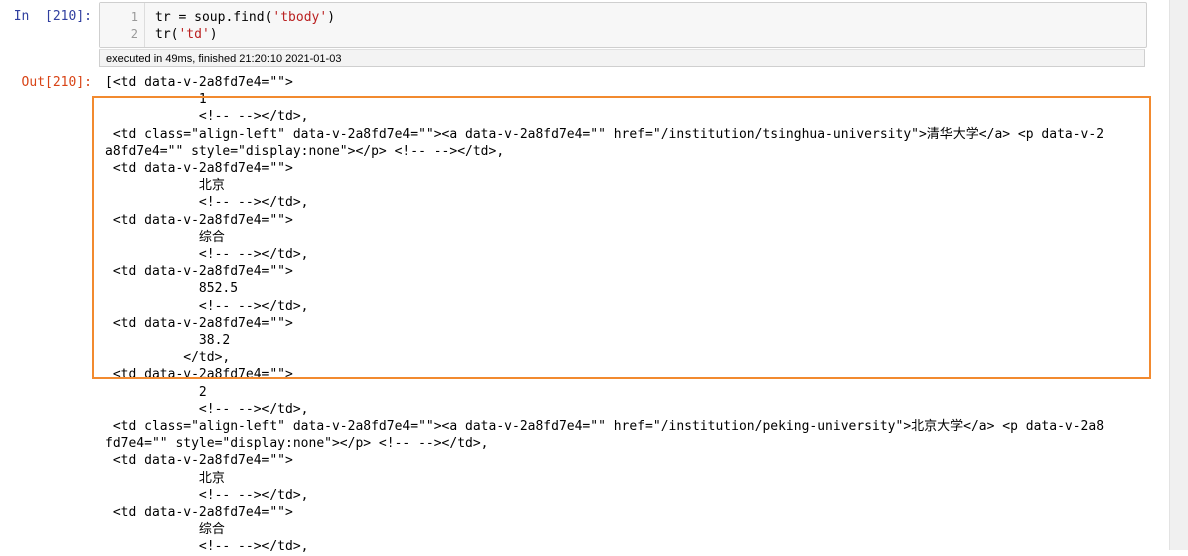  I want to click on code-line-1: tr = soup.find('tbody'), so click(245, 17).